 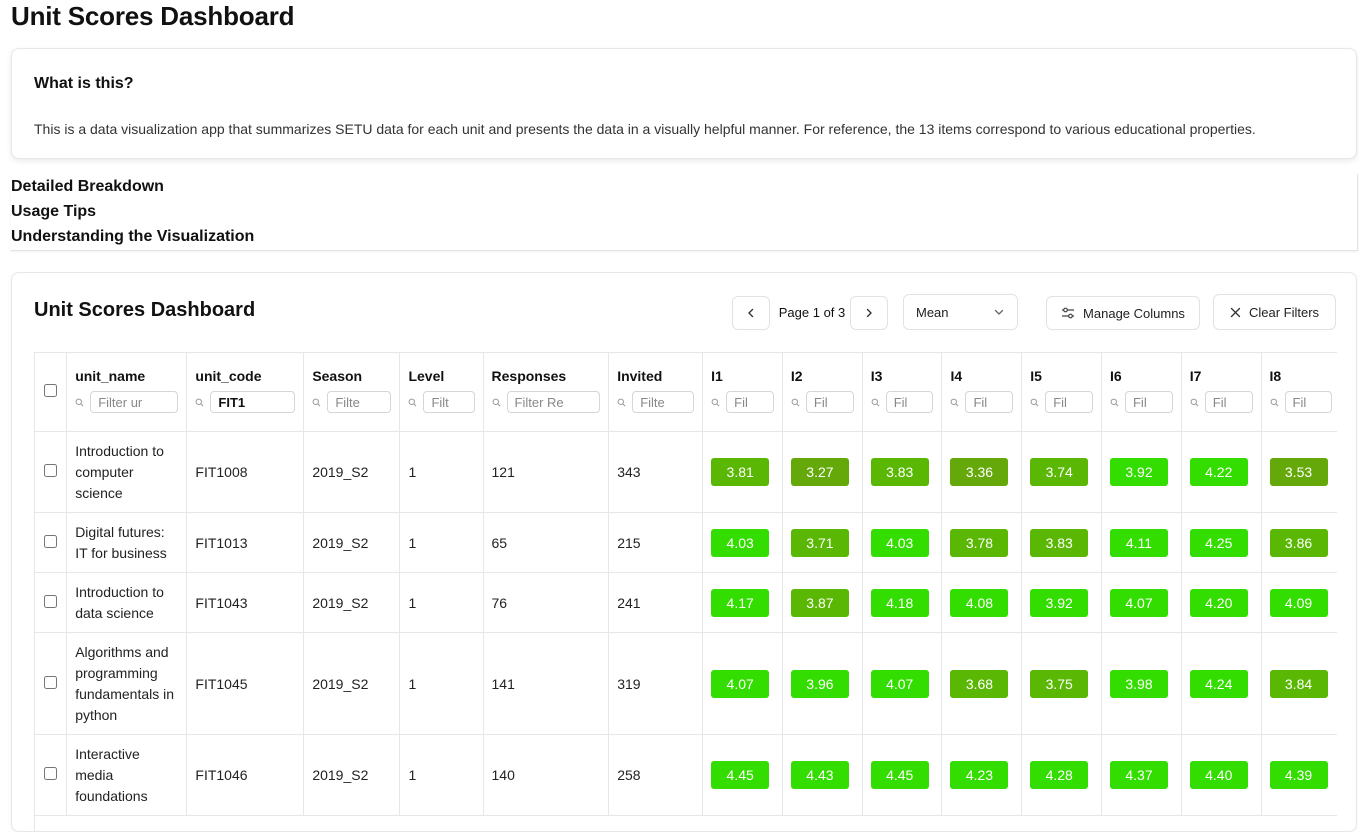 What do you see at coordinates (960, 312) in the screenshot?
I see `aggregate-select: Mean` at bounding box center [960, 312].